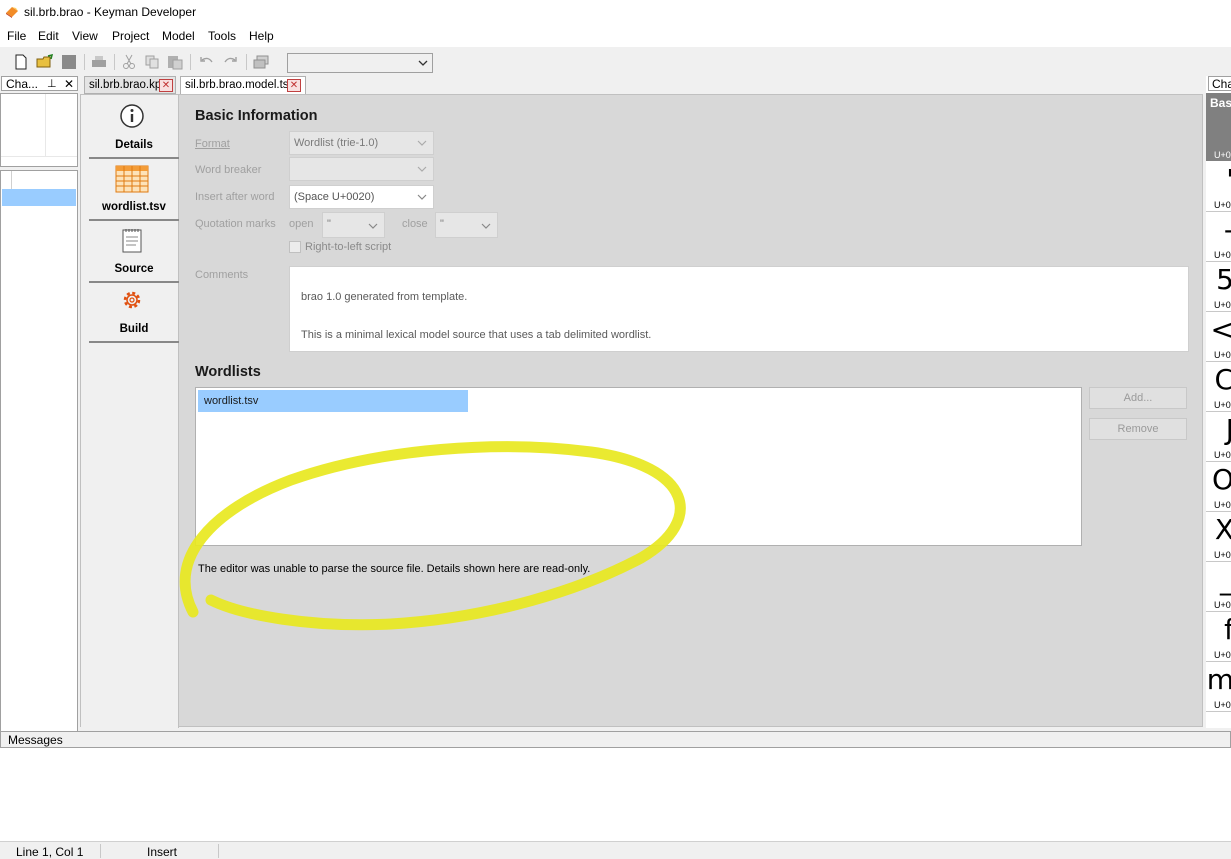 This screenshot has width=1231, height=859. I want to click on char-glyph: _, so click(1225, 580).